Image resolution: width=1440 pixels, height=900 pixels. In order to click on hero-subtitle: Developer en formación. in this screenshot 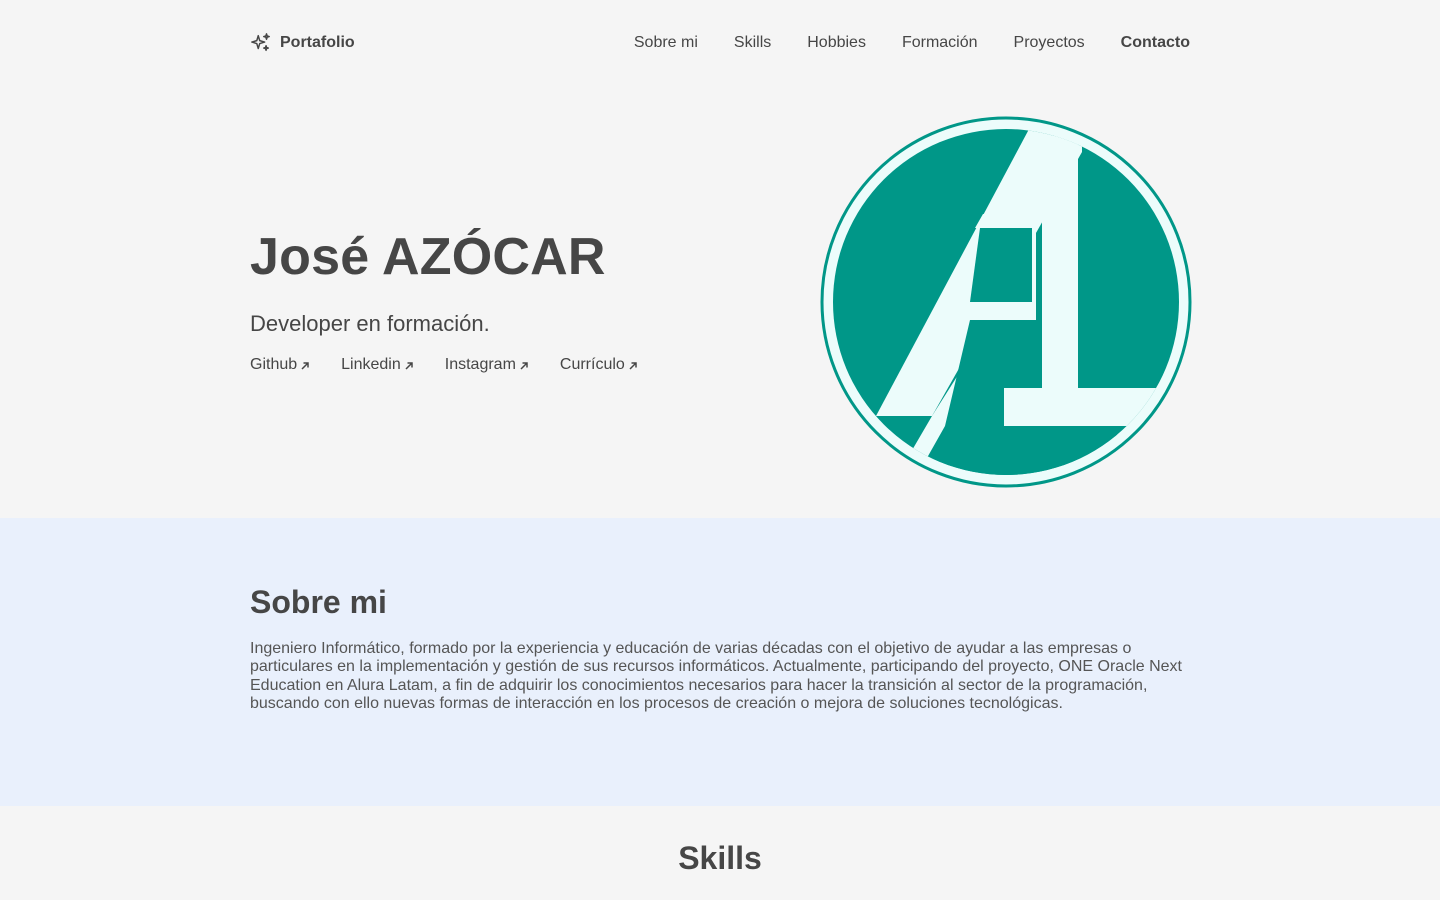, I will do `click(370, 323)`.